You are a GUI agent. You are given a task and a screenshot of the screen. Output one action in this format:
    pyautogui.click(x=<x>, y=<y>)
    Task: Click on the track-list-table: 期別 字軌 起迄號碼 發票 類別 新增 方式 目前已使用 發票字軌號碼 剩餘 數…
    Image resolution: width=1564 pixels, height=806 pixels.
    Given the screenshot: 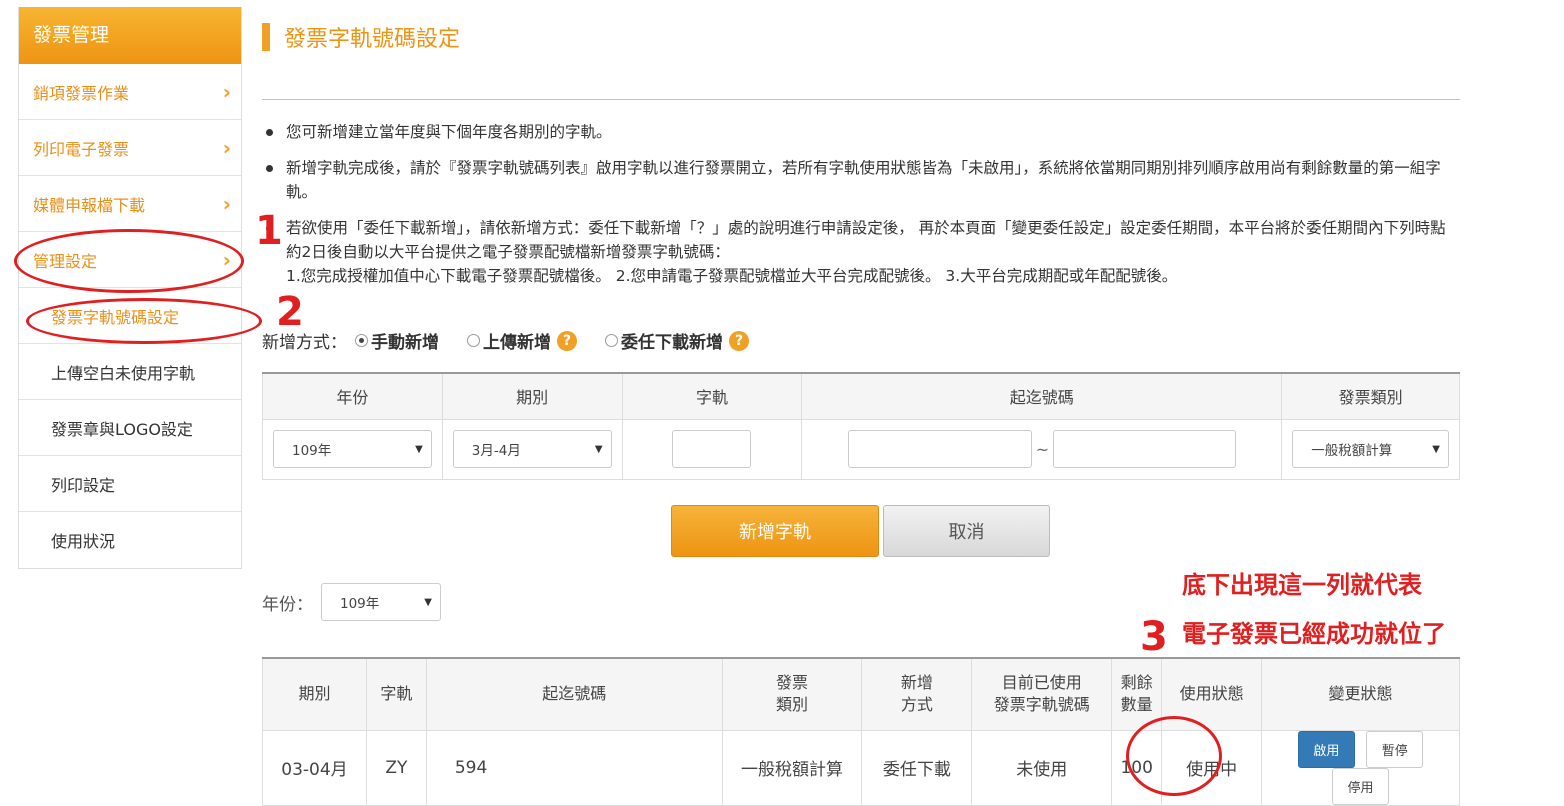 What is the action you would take?
    pyautogui.click(x=861, y=731)
    